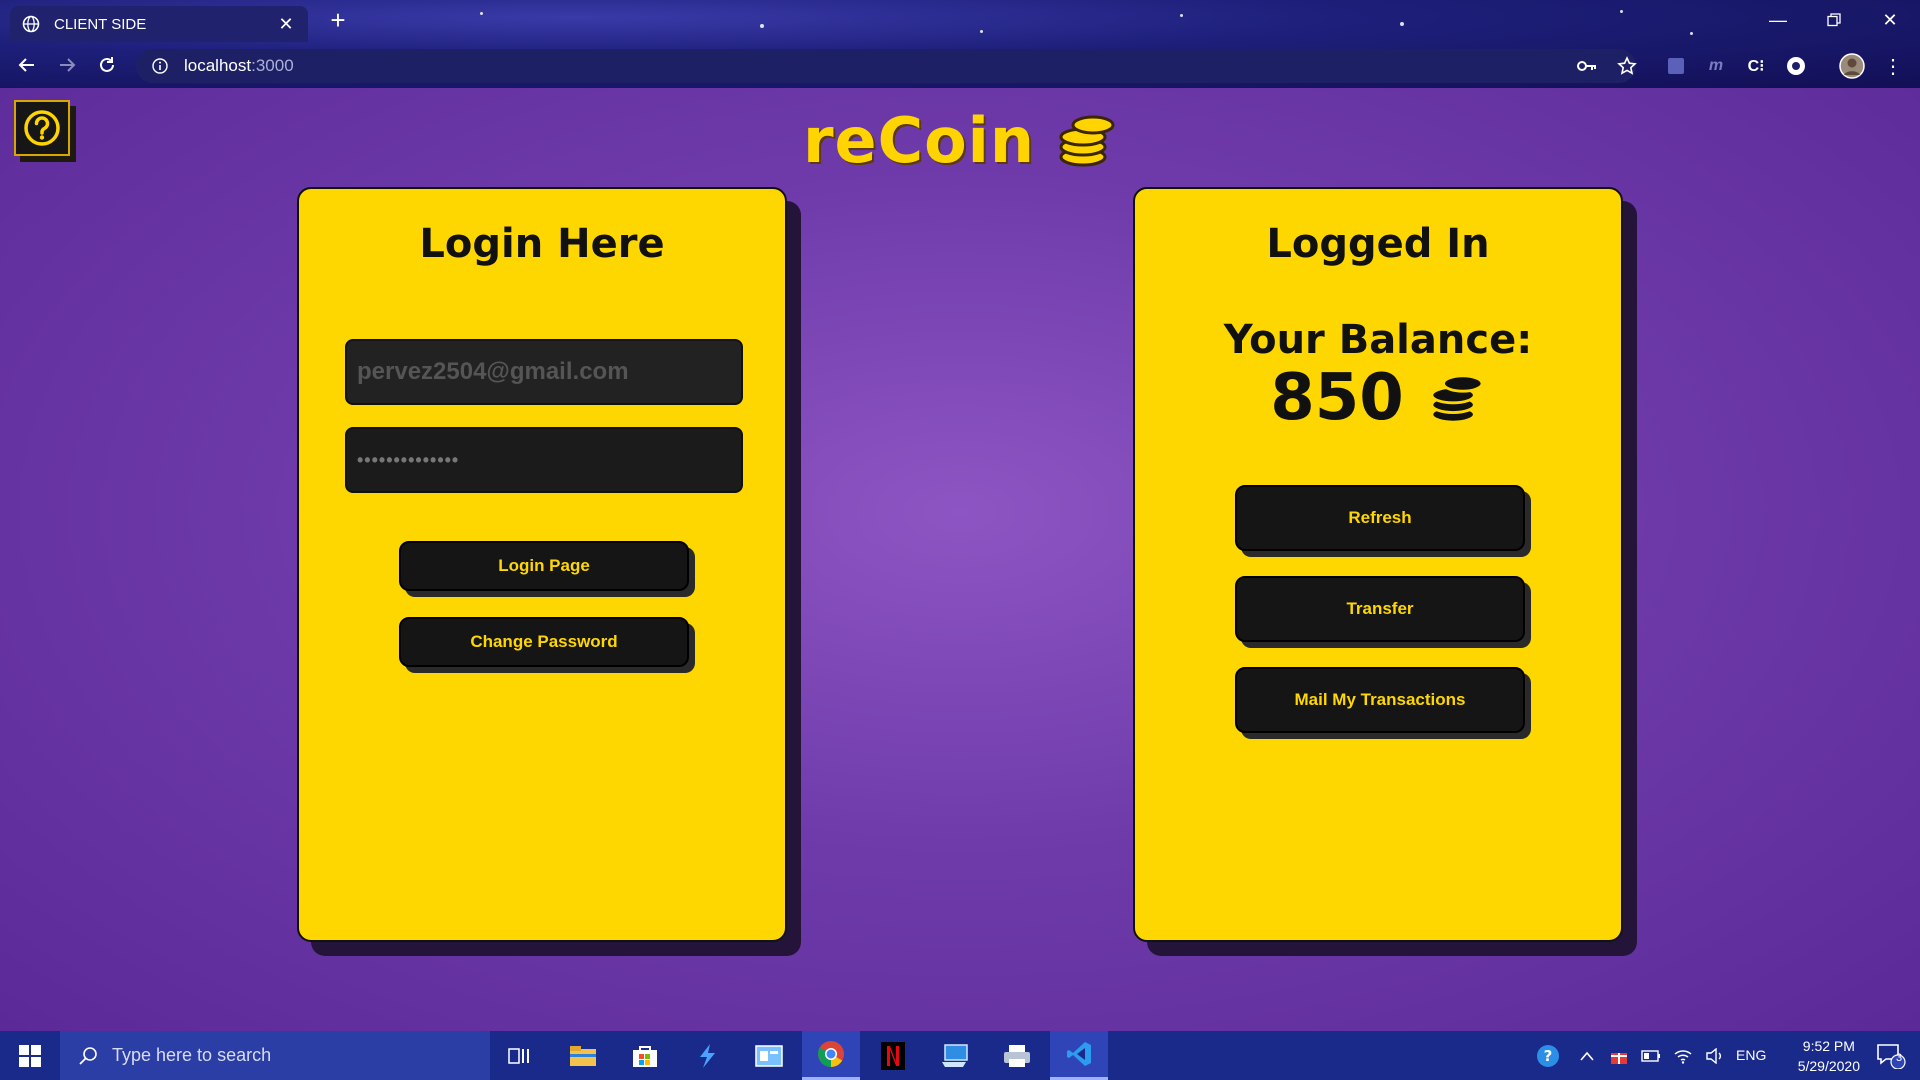  What do you see at coordinates (100, 24) in the screenshot?
I see `tab-title: CLIENT SIDE` at bounding box center [100, 24].